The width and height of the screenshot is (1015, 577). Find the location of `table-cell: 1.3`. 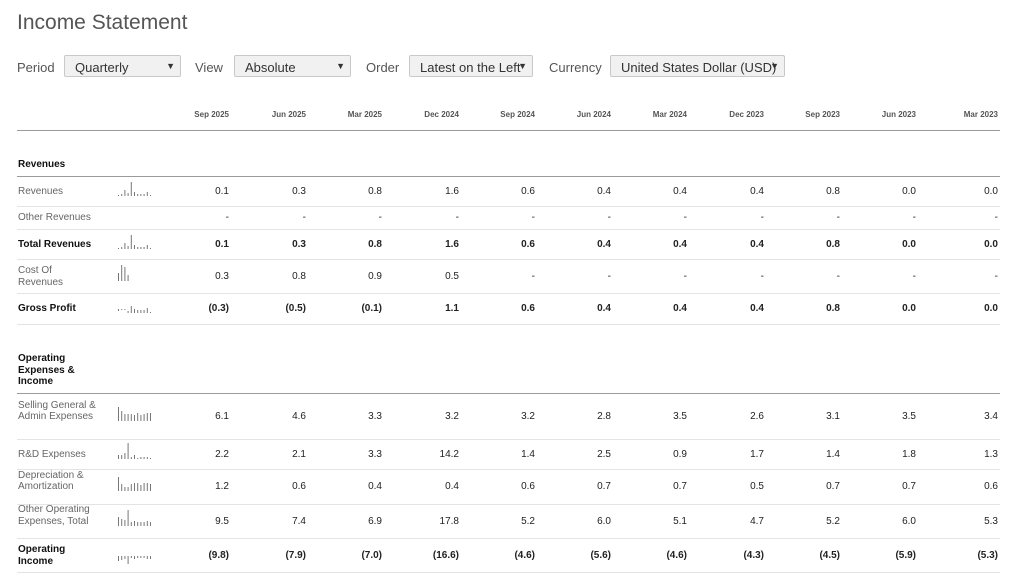

table-cell: 1.3 is located at coordinates (991, 454).